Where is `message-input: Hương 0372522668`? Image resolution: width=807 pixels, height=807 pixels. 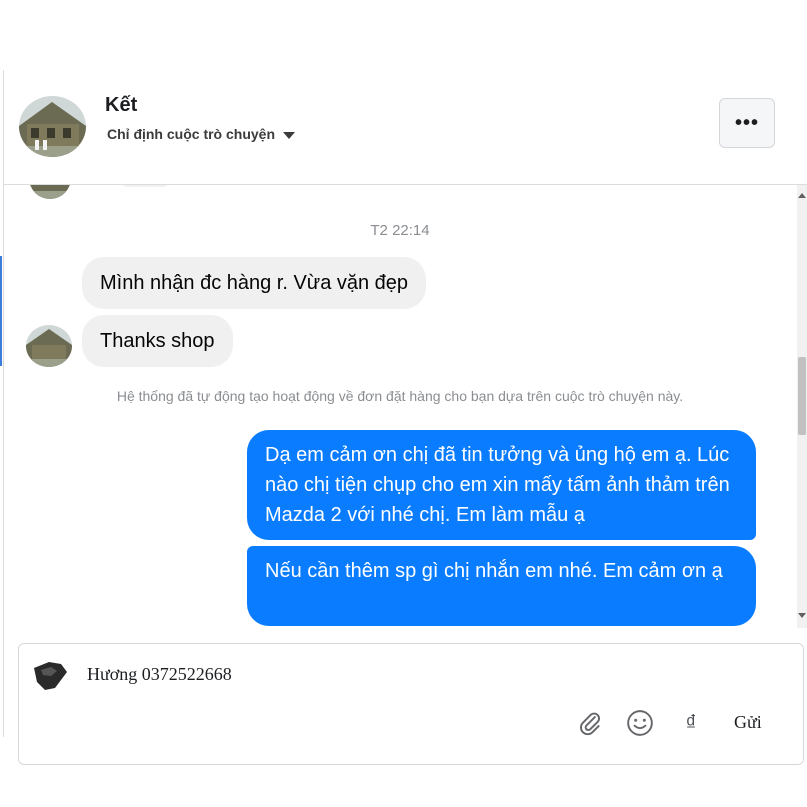
message-input: Hương 0372522668 is located at coordinates (159, 674).